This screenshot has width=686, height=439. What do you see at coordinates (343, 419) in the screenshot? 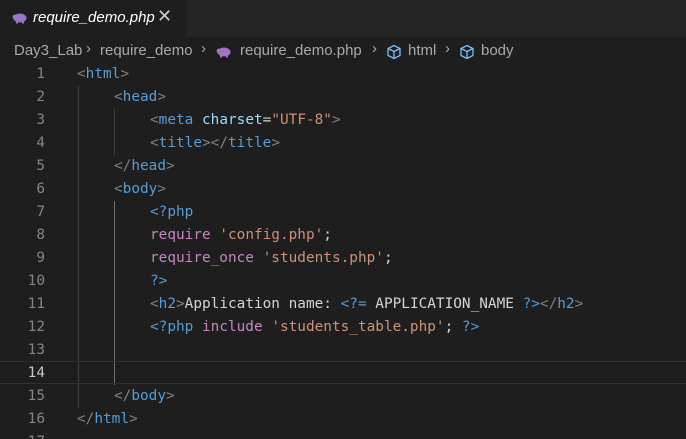
I see `code-line: 16 </html>` at bounding box center [343, 419].